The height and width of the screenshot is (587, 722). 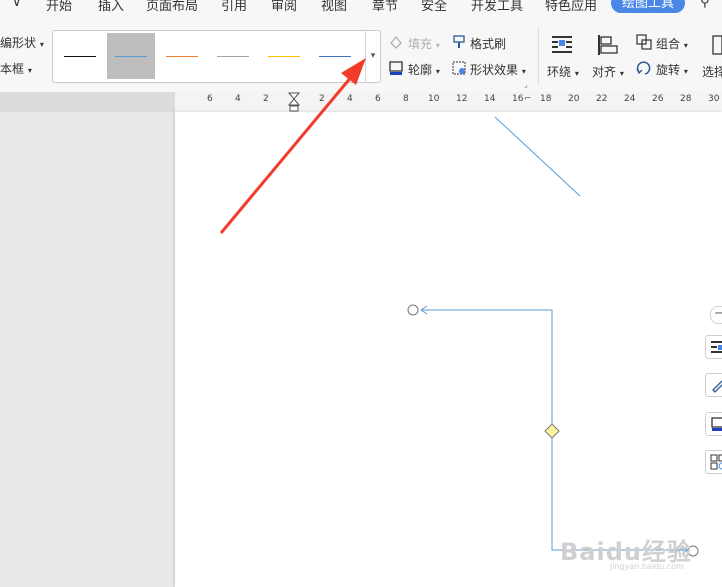 What do you see at coordinates (538, 56) in the screenshot?
I see `ribbon-divider` at bounding box center [538, 56].